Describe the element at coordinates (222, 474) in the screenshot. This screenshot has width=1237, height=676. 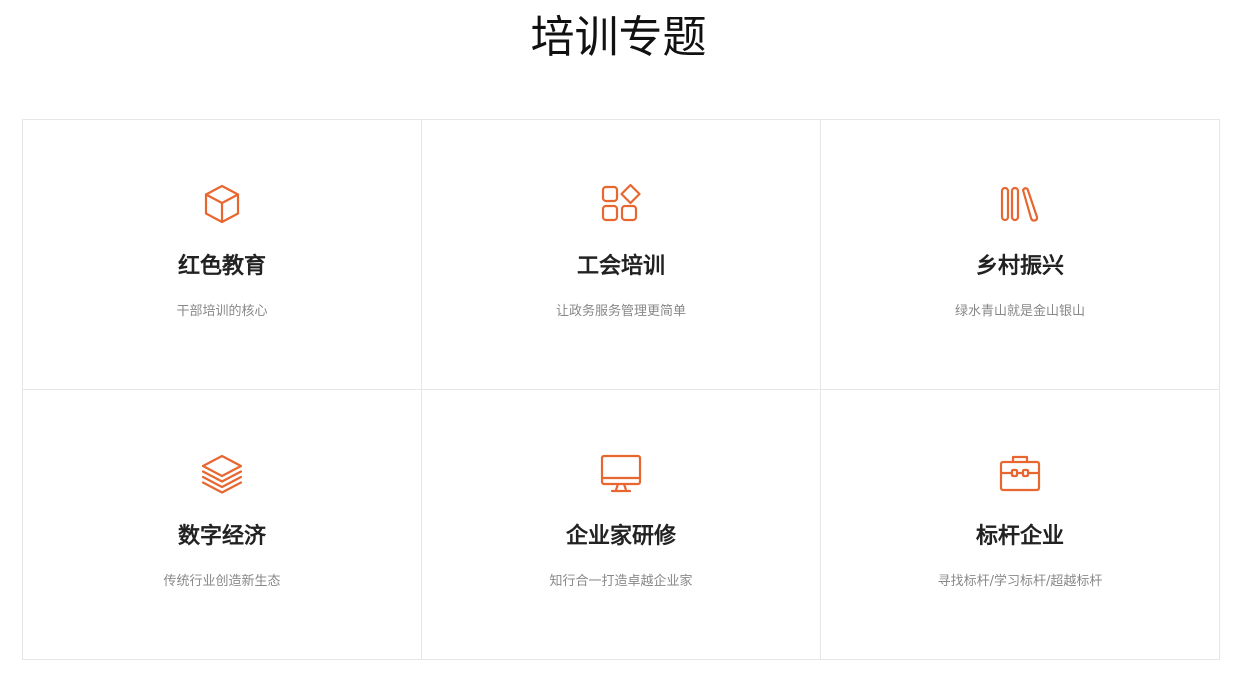
I see `layers-icon` at that location.